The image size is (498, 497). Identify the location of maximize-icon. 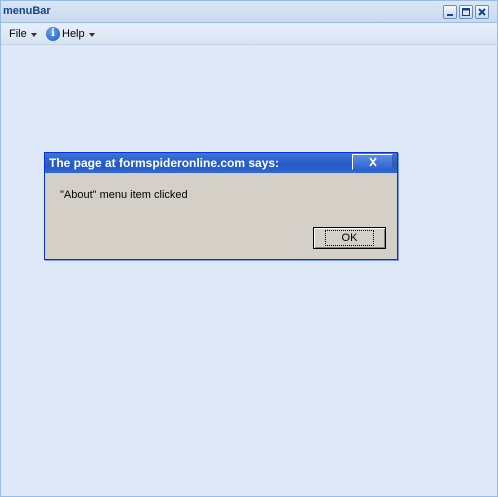
(466, 12).